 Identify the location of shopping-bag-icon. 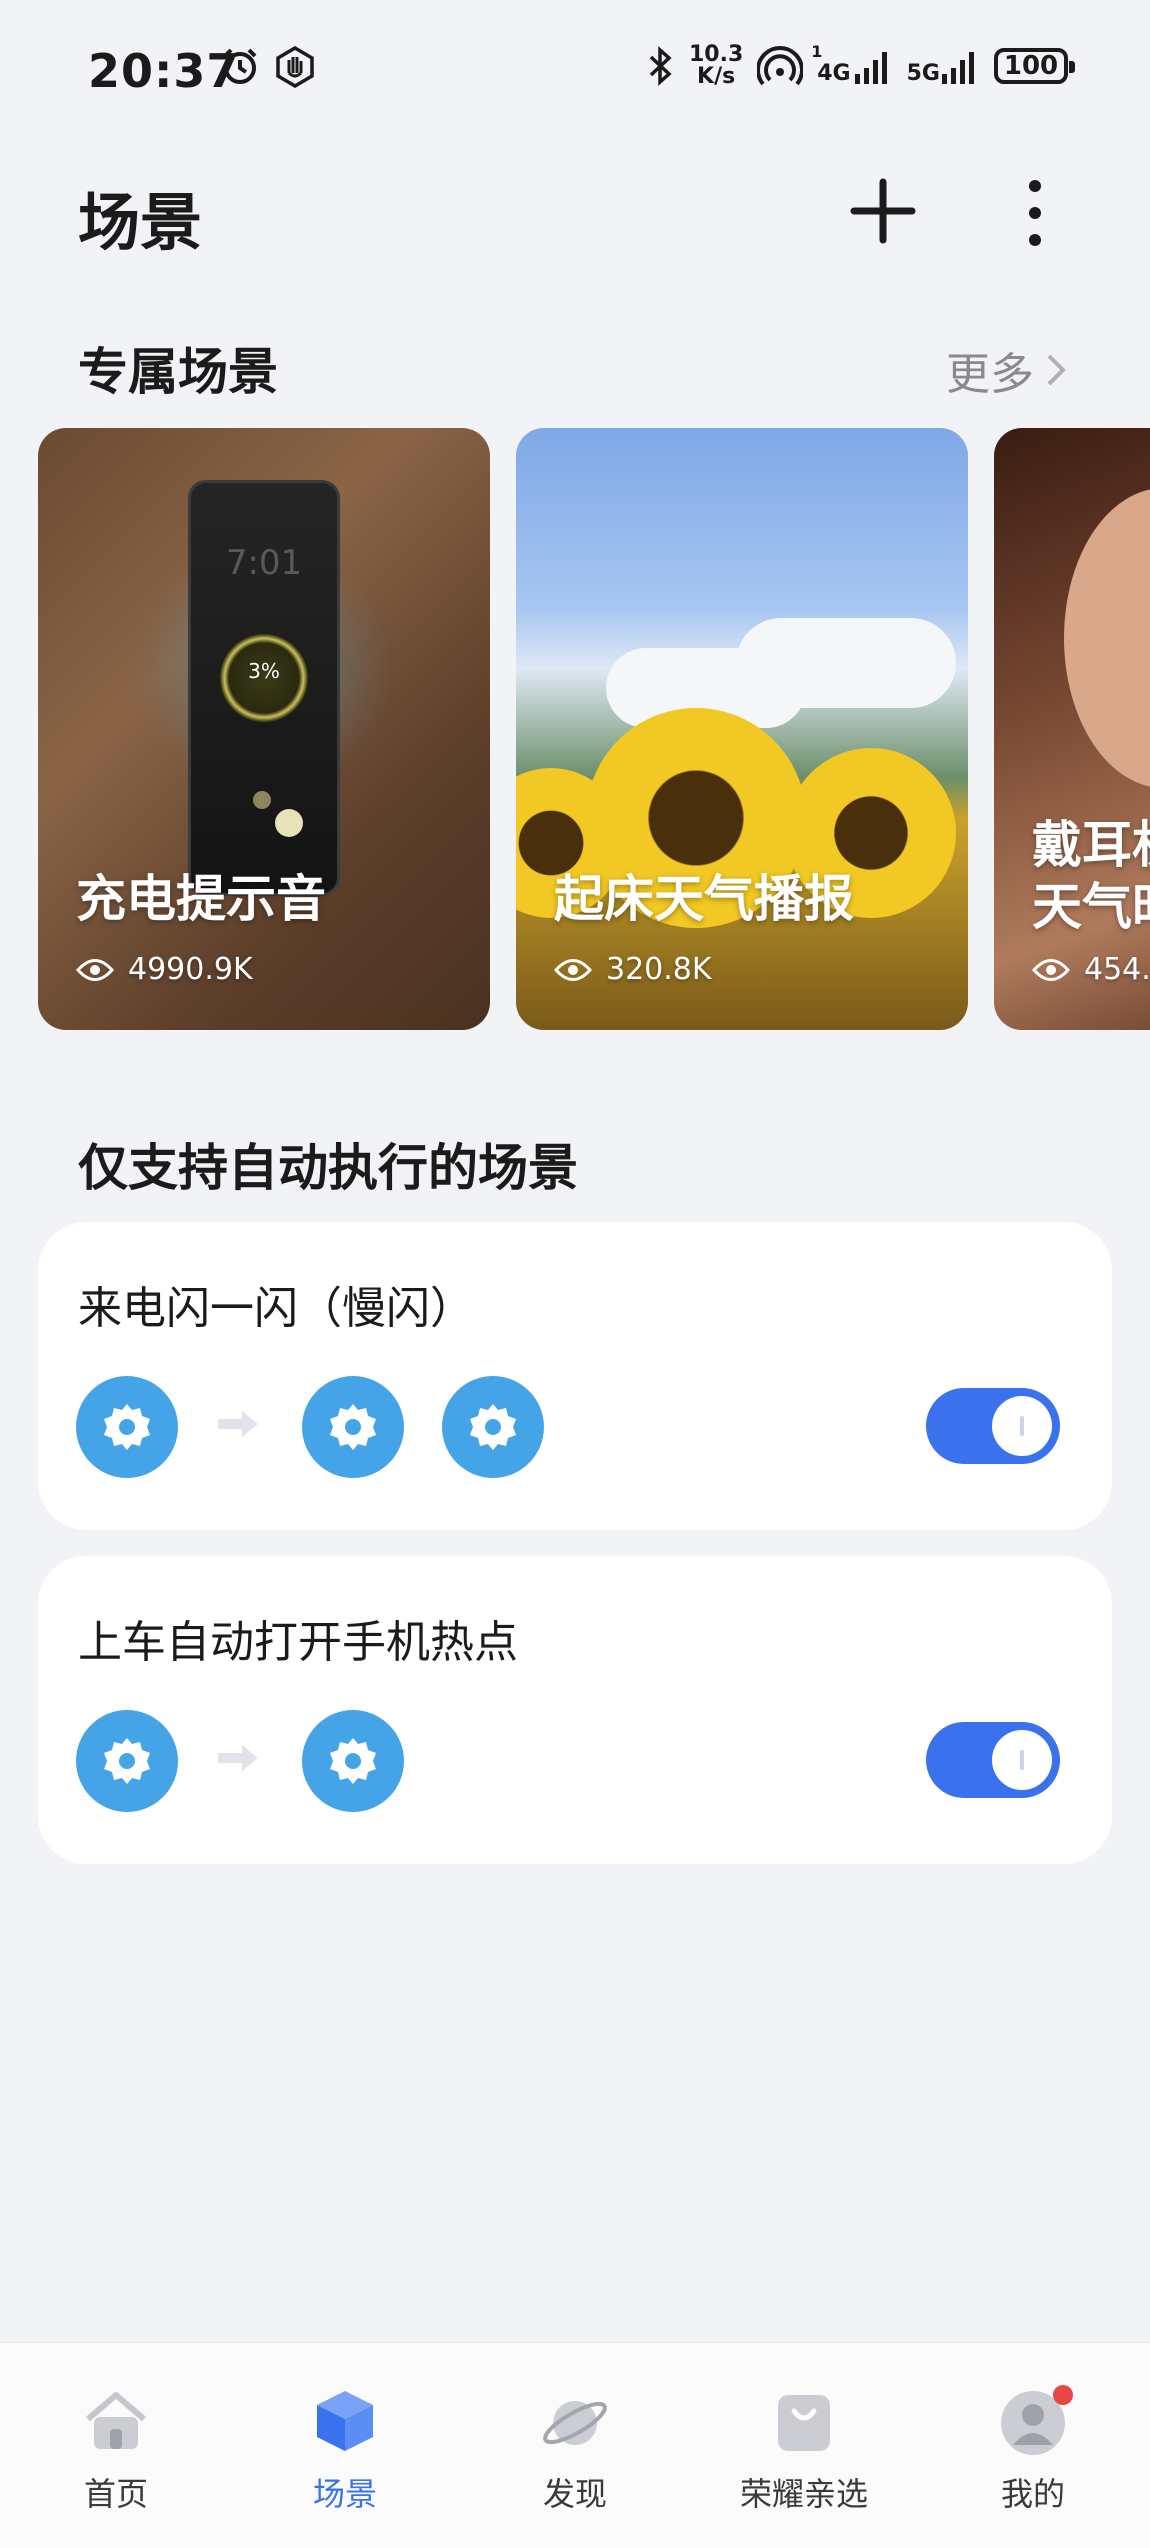
(804, 2423).